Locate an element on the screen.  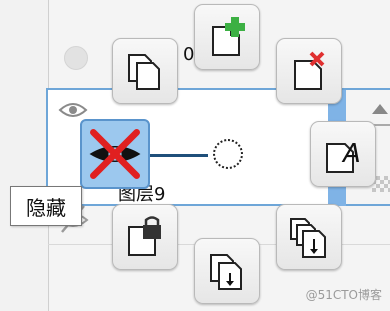
rename-layer-button: A is located at coordinates (343, 154).